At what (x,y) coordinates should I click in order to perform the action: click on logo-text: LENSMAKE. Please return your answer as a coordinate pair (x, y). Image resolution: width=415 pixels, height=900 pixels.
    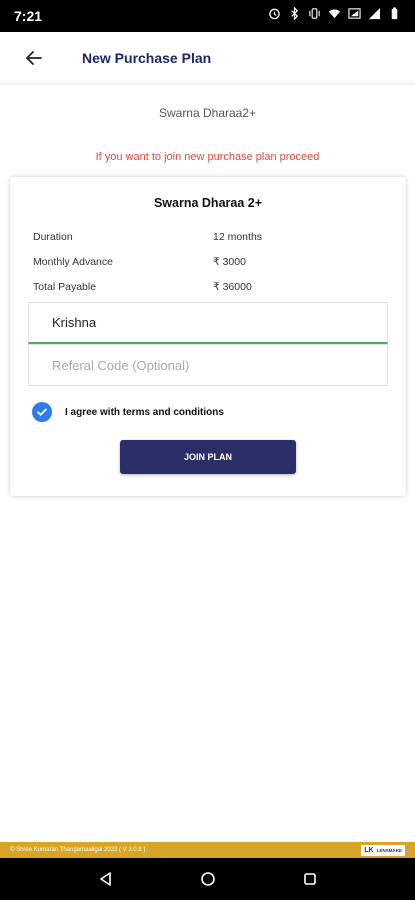
    Looking at the image, I should click on (389, 850).